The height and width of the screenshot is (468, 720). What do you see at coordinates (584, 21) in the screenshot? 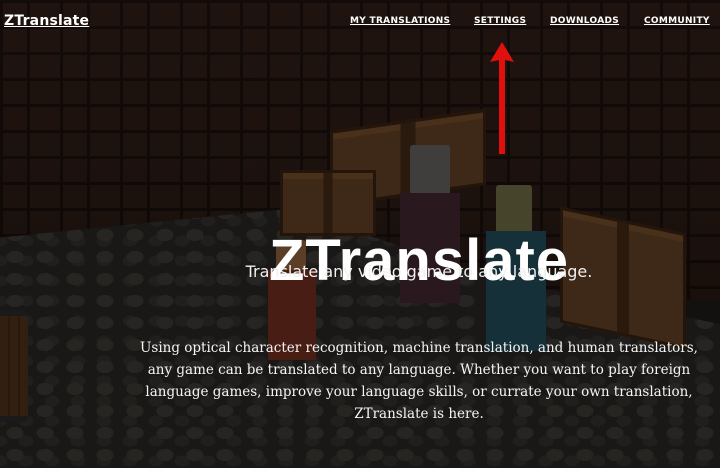
I see `nav-link-downloads: DOWNLOADS` at bounding box center [584, 21].